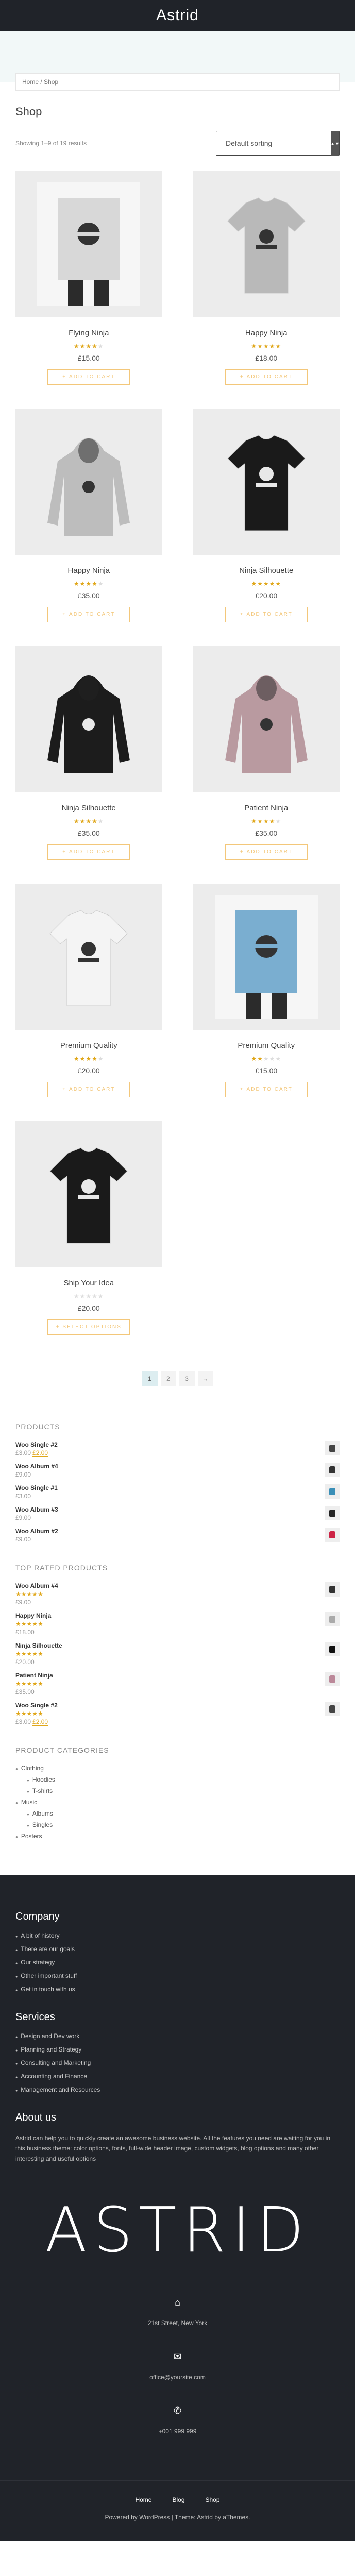 Image resolution: width=355 pixels, height=2576 pixels. I want to click on widget-product-name: Woo Album #3, so click(36, 1509).